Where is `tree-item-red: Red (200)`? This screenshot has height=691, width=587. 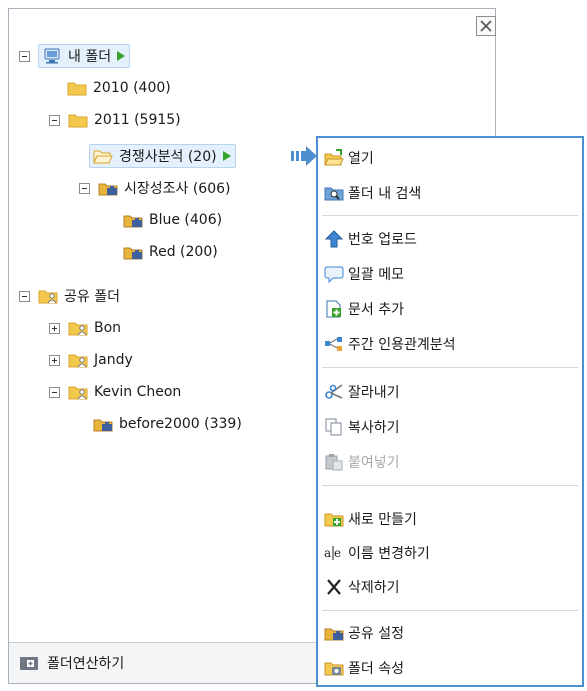
tree-item-red: Red (200) is located at coordinates (170, 252).